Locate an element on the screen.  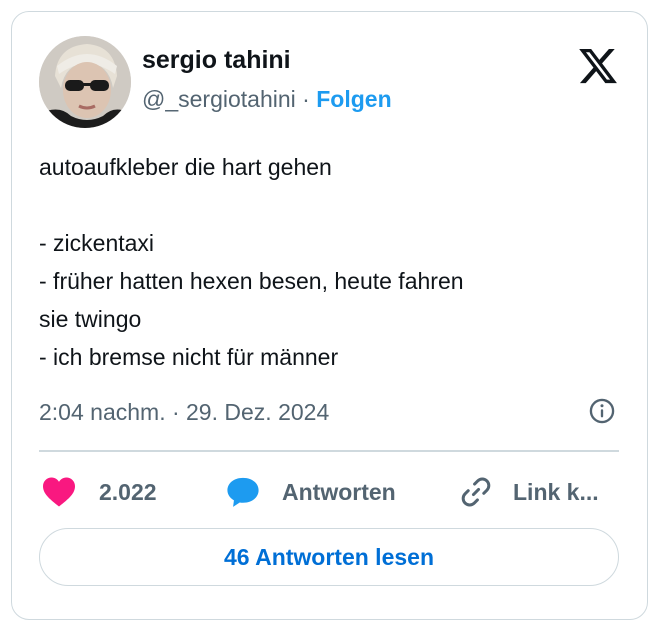
like-button: 2.022 is located at coordinates (99, 492).